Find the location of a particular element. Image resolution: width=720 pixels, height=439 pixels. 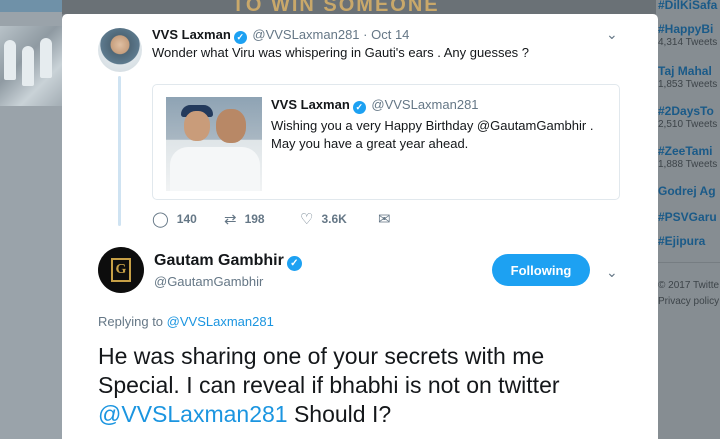

trend-item: Godrej Ag is located at coordinates (687, 191).